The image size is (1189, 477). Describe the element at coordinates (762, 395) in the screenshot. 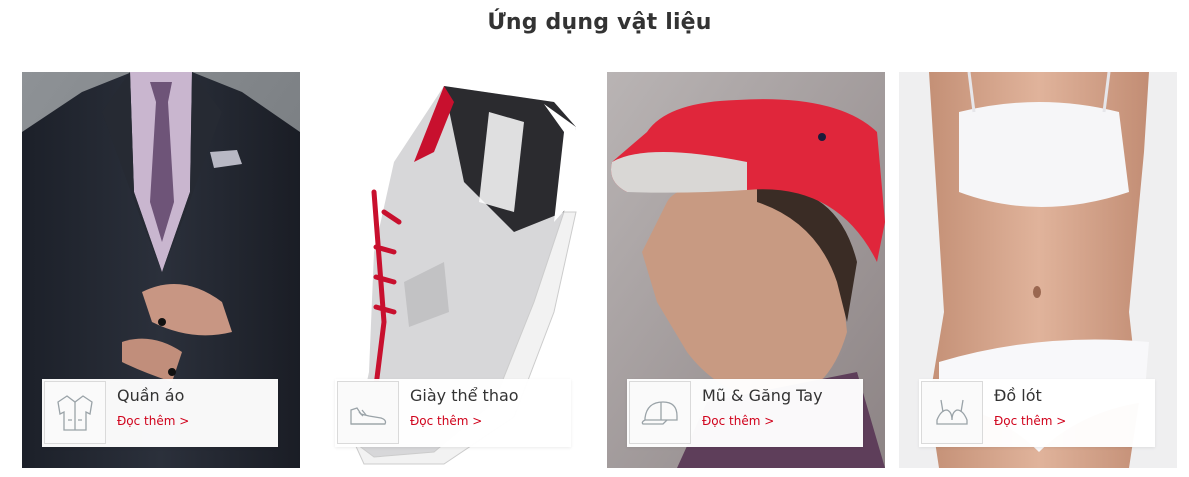

I see `card-hats-gloves-label: Mũ & Găng Tay` at that location.